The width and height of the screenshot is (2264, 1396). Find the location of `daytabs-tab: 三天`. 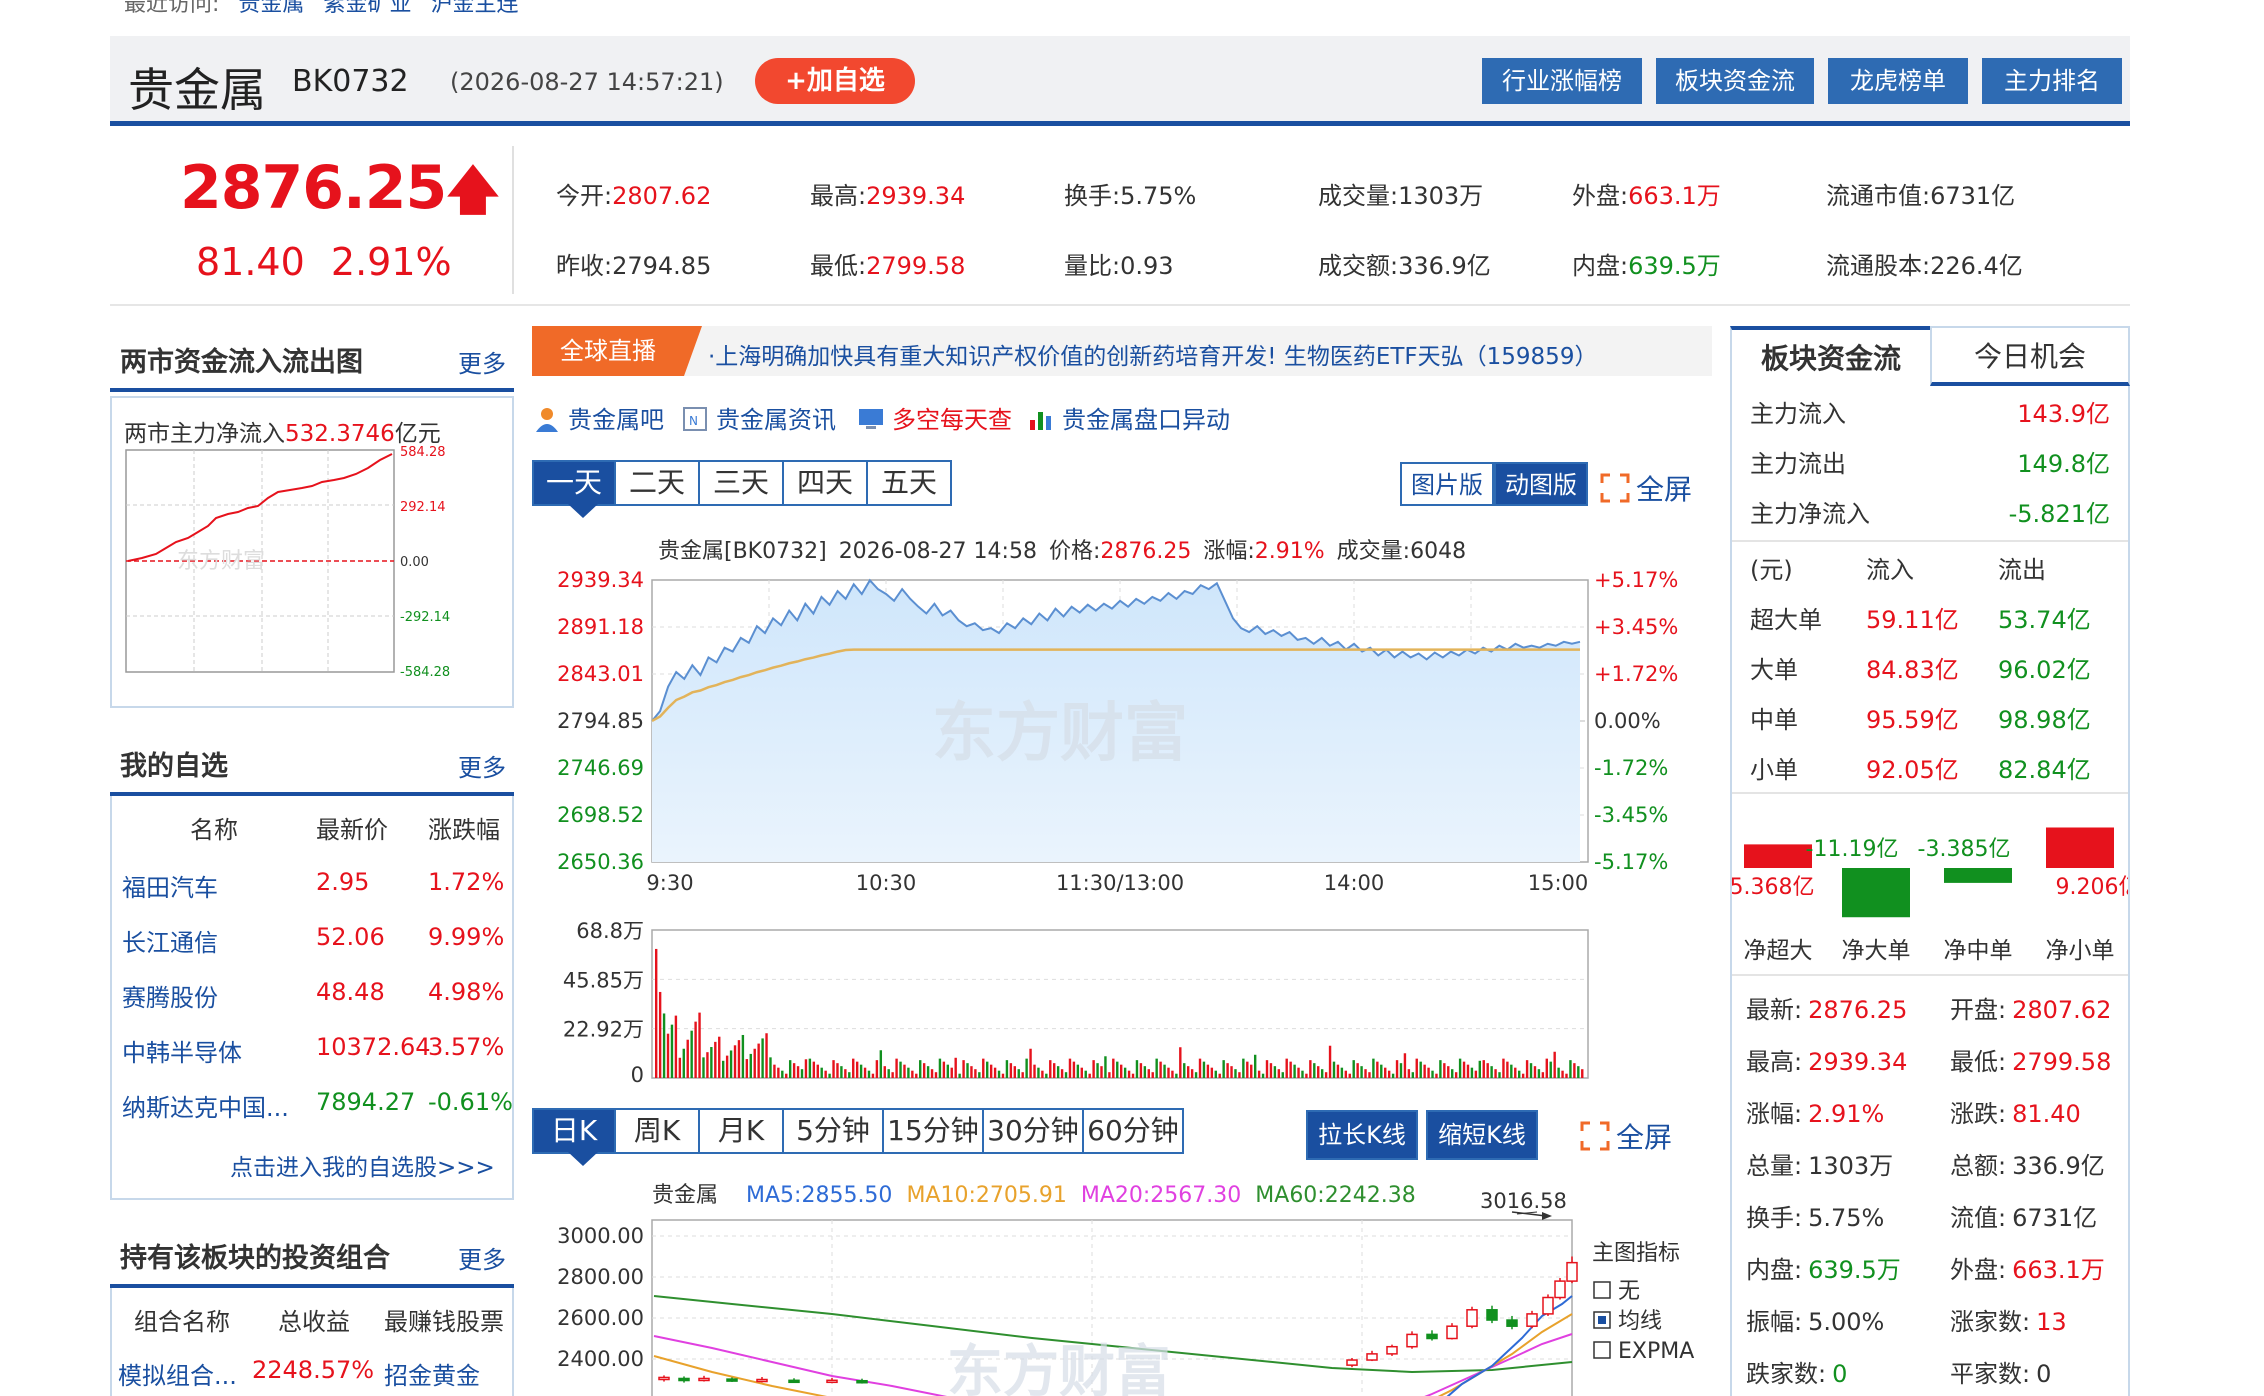

daytabs-tab: 三天 is located at coordinates (742, 483).